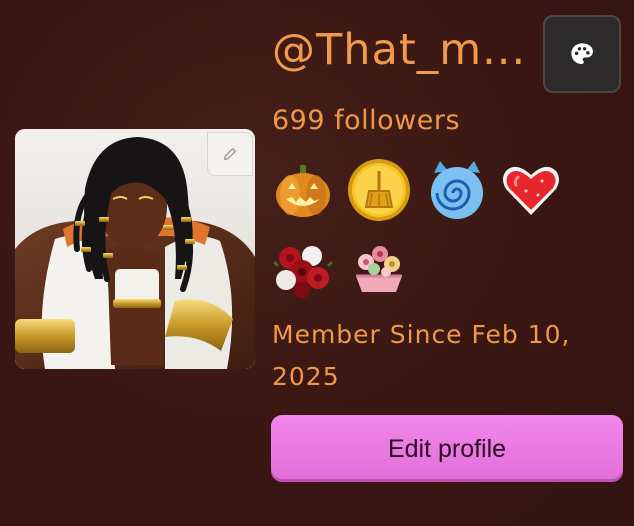 The image size is (634, 526). What do you see at coordinates (366, 121) in the screenshot?
I see `followers-count: 699 followers` at bounding box center [366, 121].